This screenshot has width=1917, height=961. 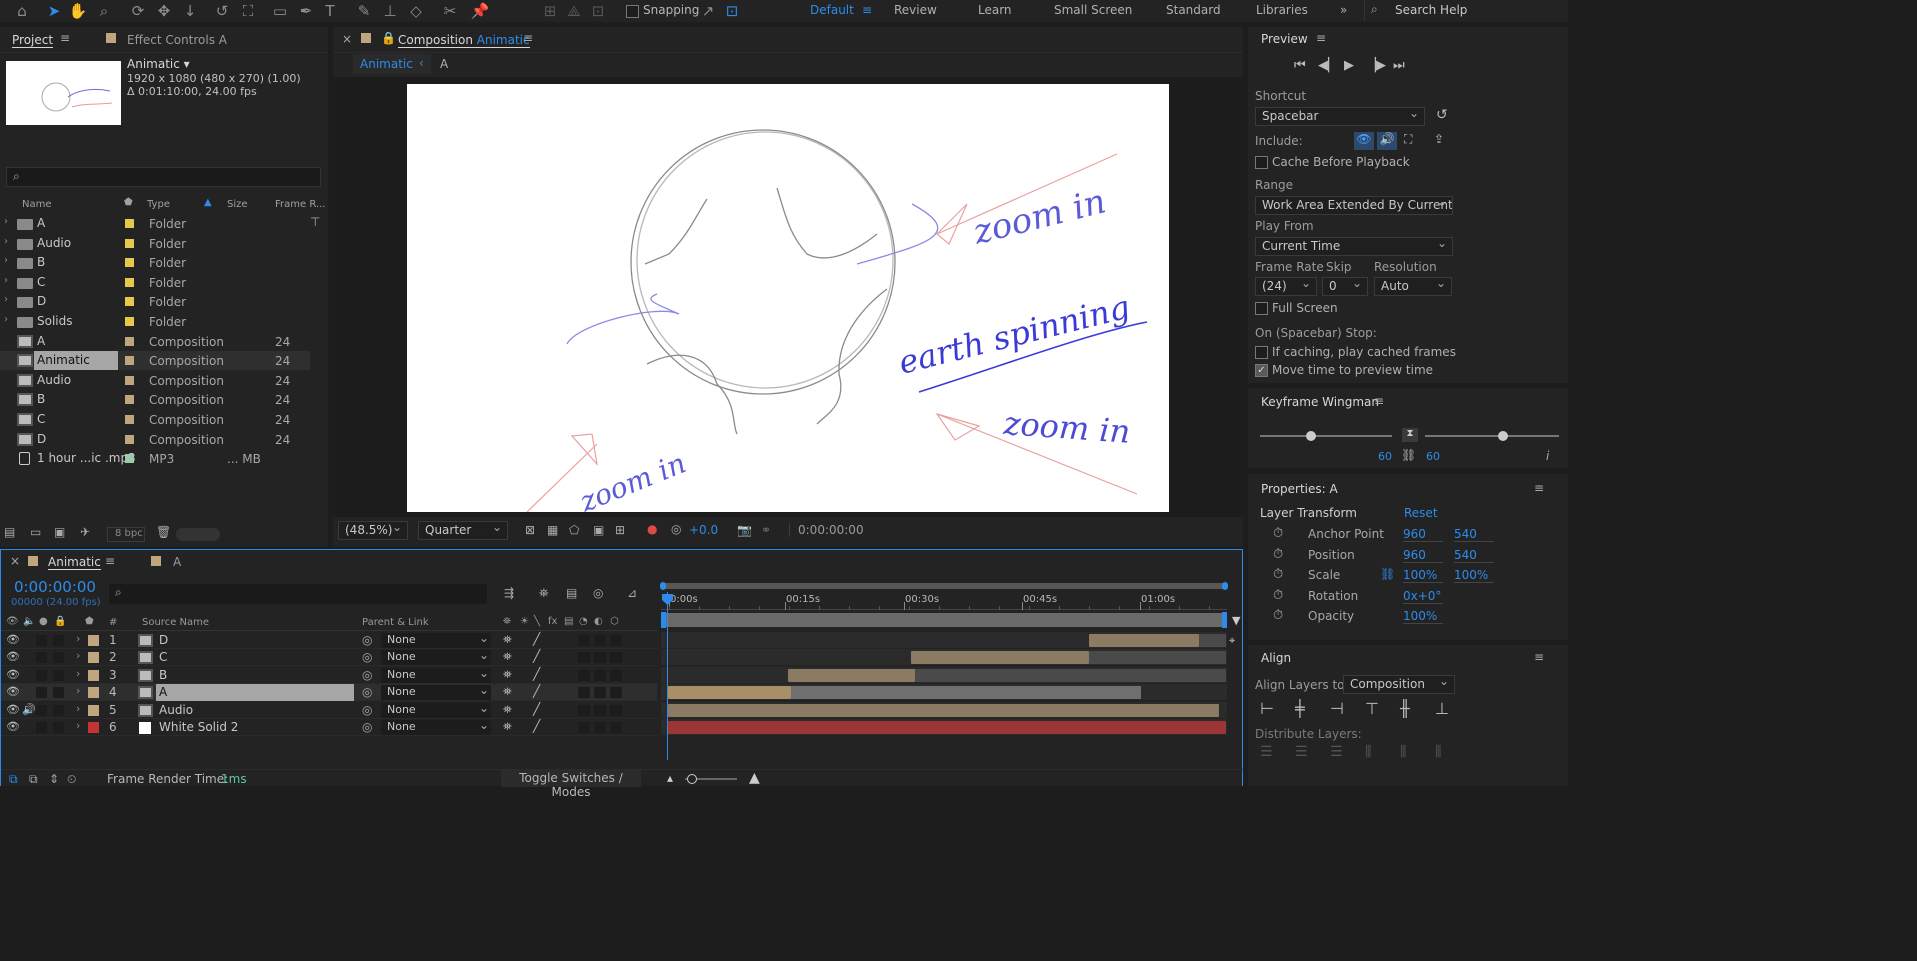 What do you see at coordinates (464, 40) in the screenshot?
I see `tab-composition: Composition Animatic` at bounding box center [464, 40].